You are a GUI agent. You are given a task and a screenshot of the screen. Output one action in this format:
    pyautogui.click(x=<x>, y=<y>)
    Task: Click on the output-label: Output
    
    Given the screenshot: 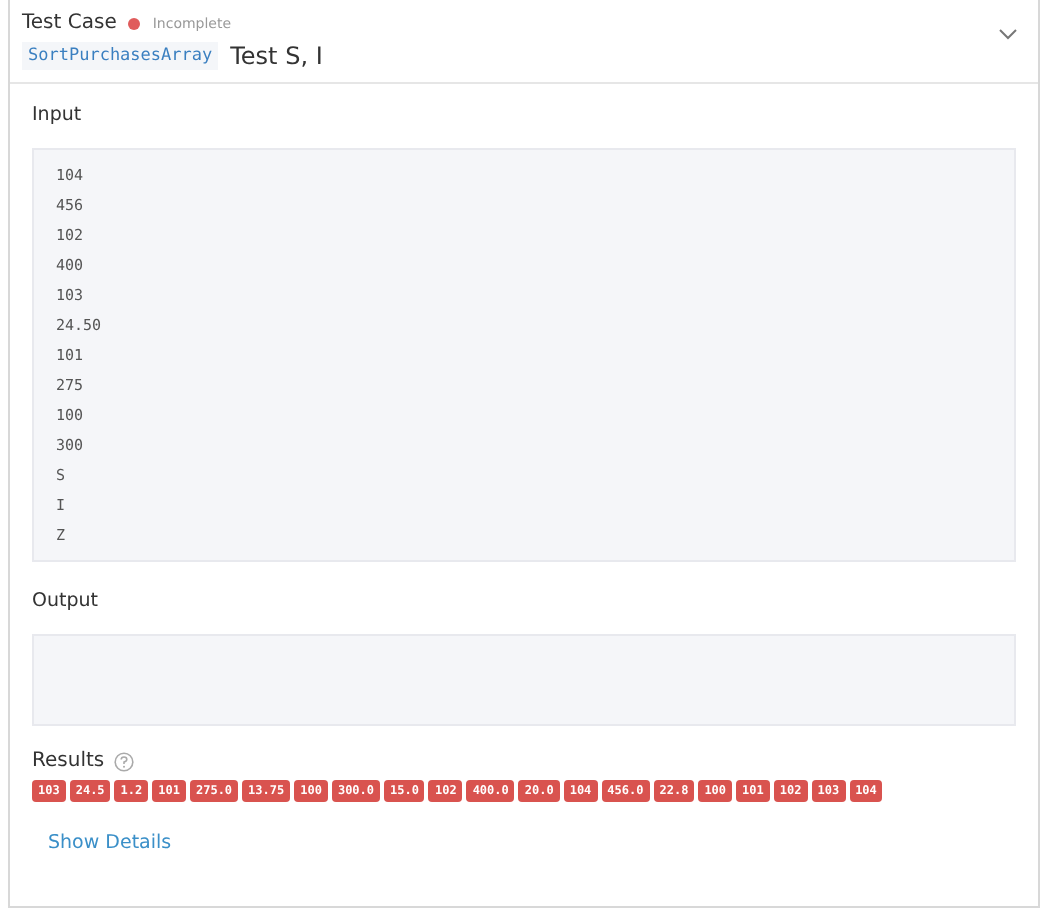 What is the action you would take?
    pyautogui.click(x=66, y=601)
    